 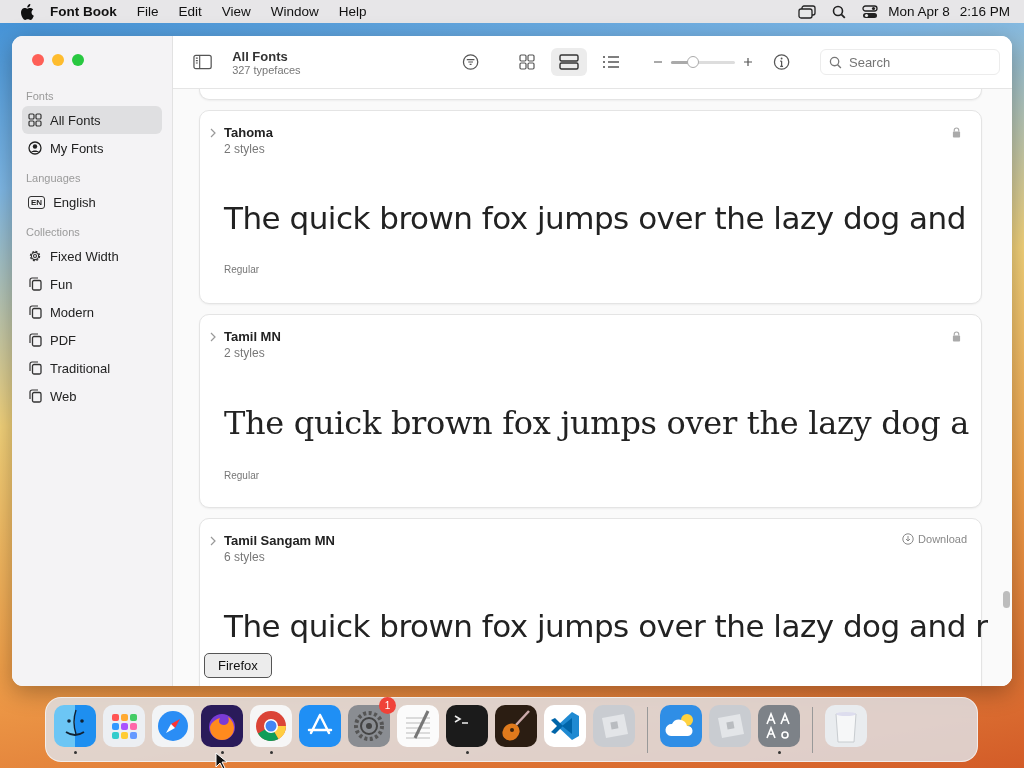 I want to click on terminal-icon, so click(x=467, y=726).